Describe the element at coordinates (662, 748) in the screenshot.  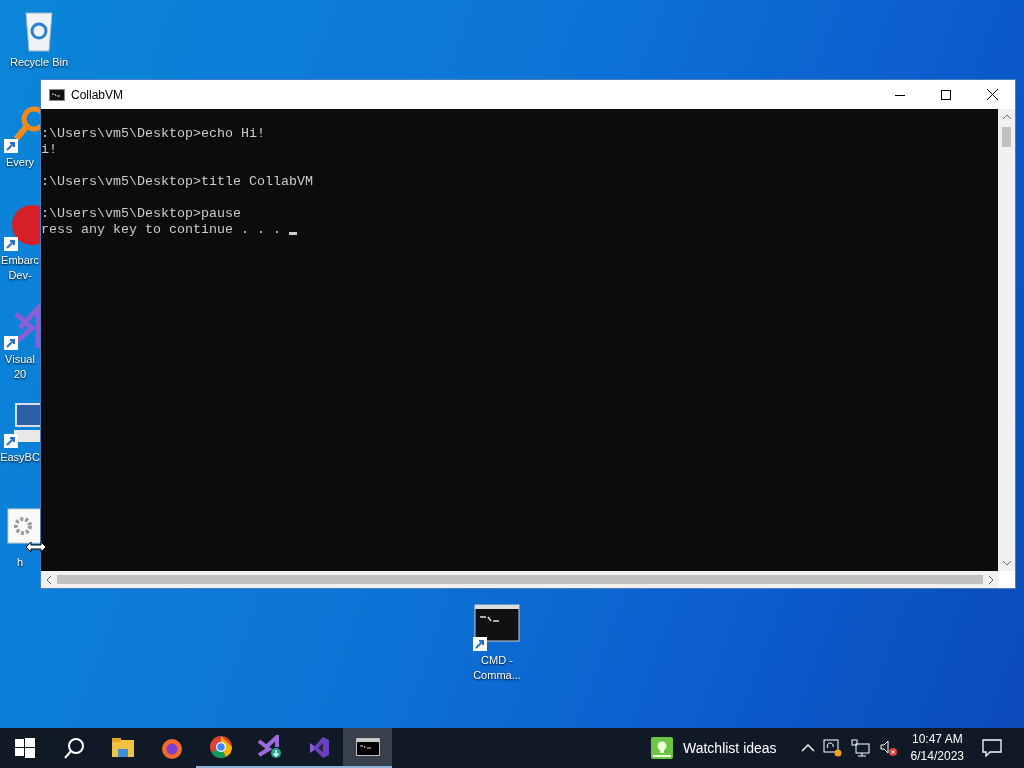
I see `bulb-icon` at that location.